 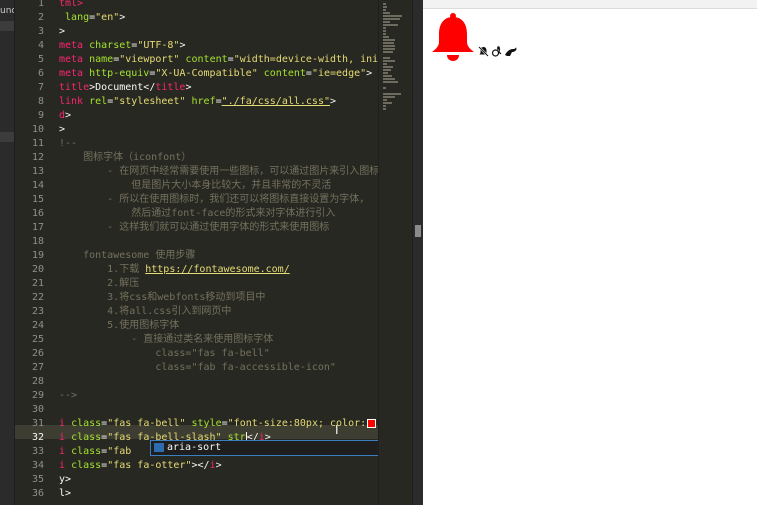 I want to click on code-token: 4.将all.css引入到网页中, so click(x=145, y=311).